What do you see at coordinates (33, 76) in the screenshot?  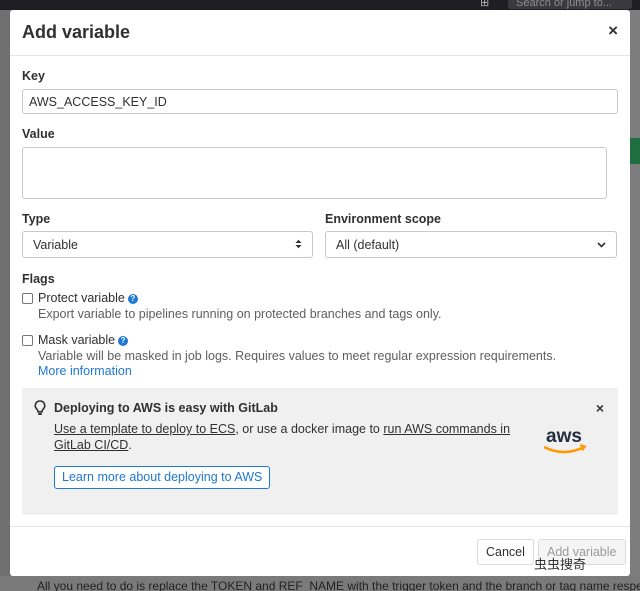 I see `key-label: Key` at bounding box center [33, 76].